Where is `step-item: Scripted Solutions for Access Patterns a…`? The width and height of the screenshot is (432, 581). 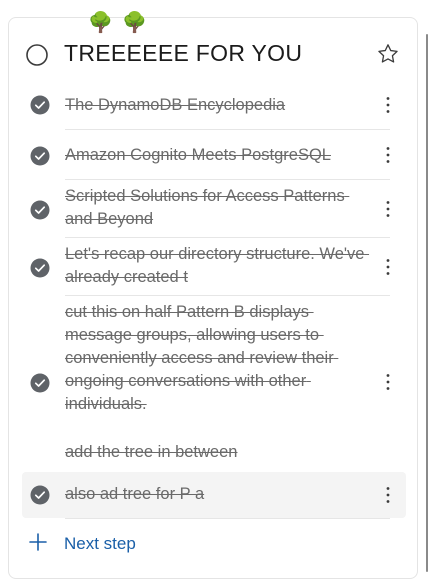
step-item: Scripted Solutions for Access Patterns a… is located at coordinates (214, 209).